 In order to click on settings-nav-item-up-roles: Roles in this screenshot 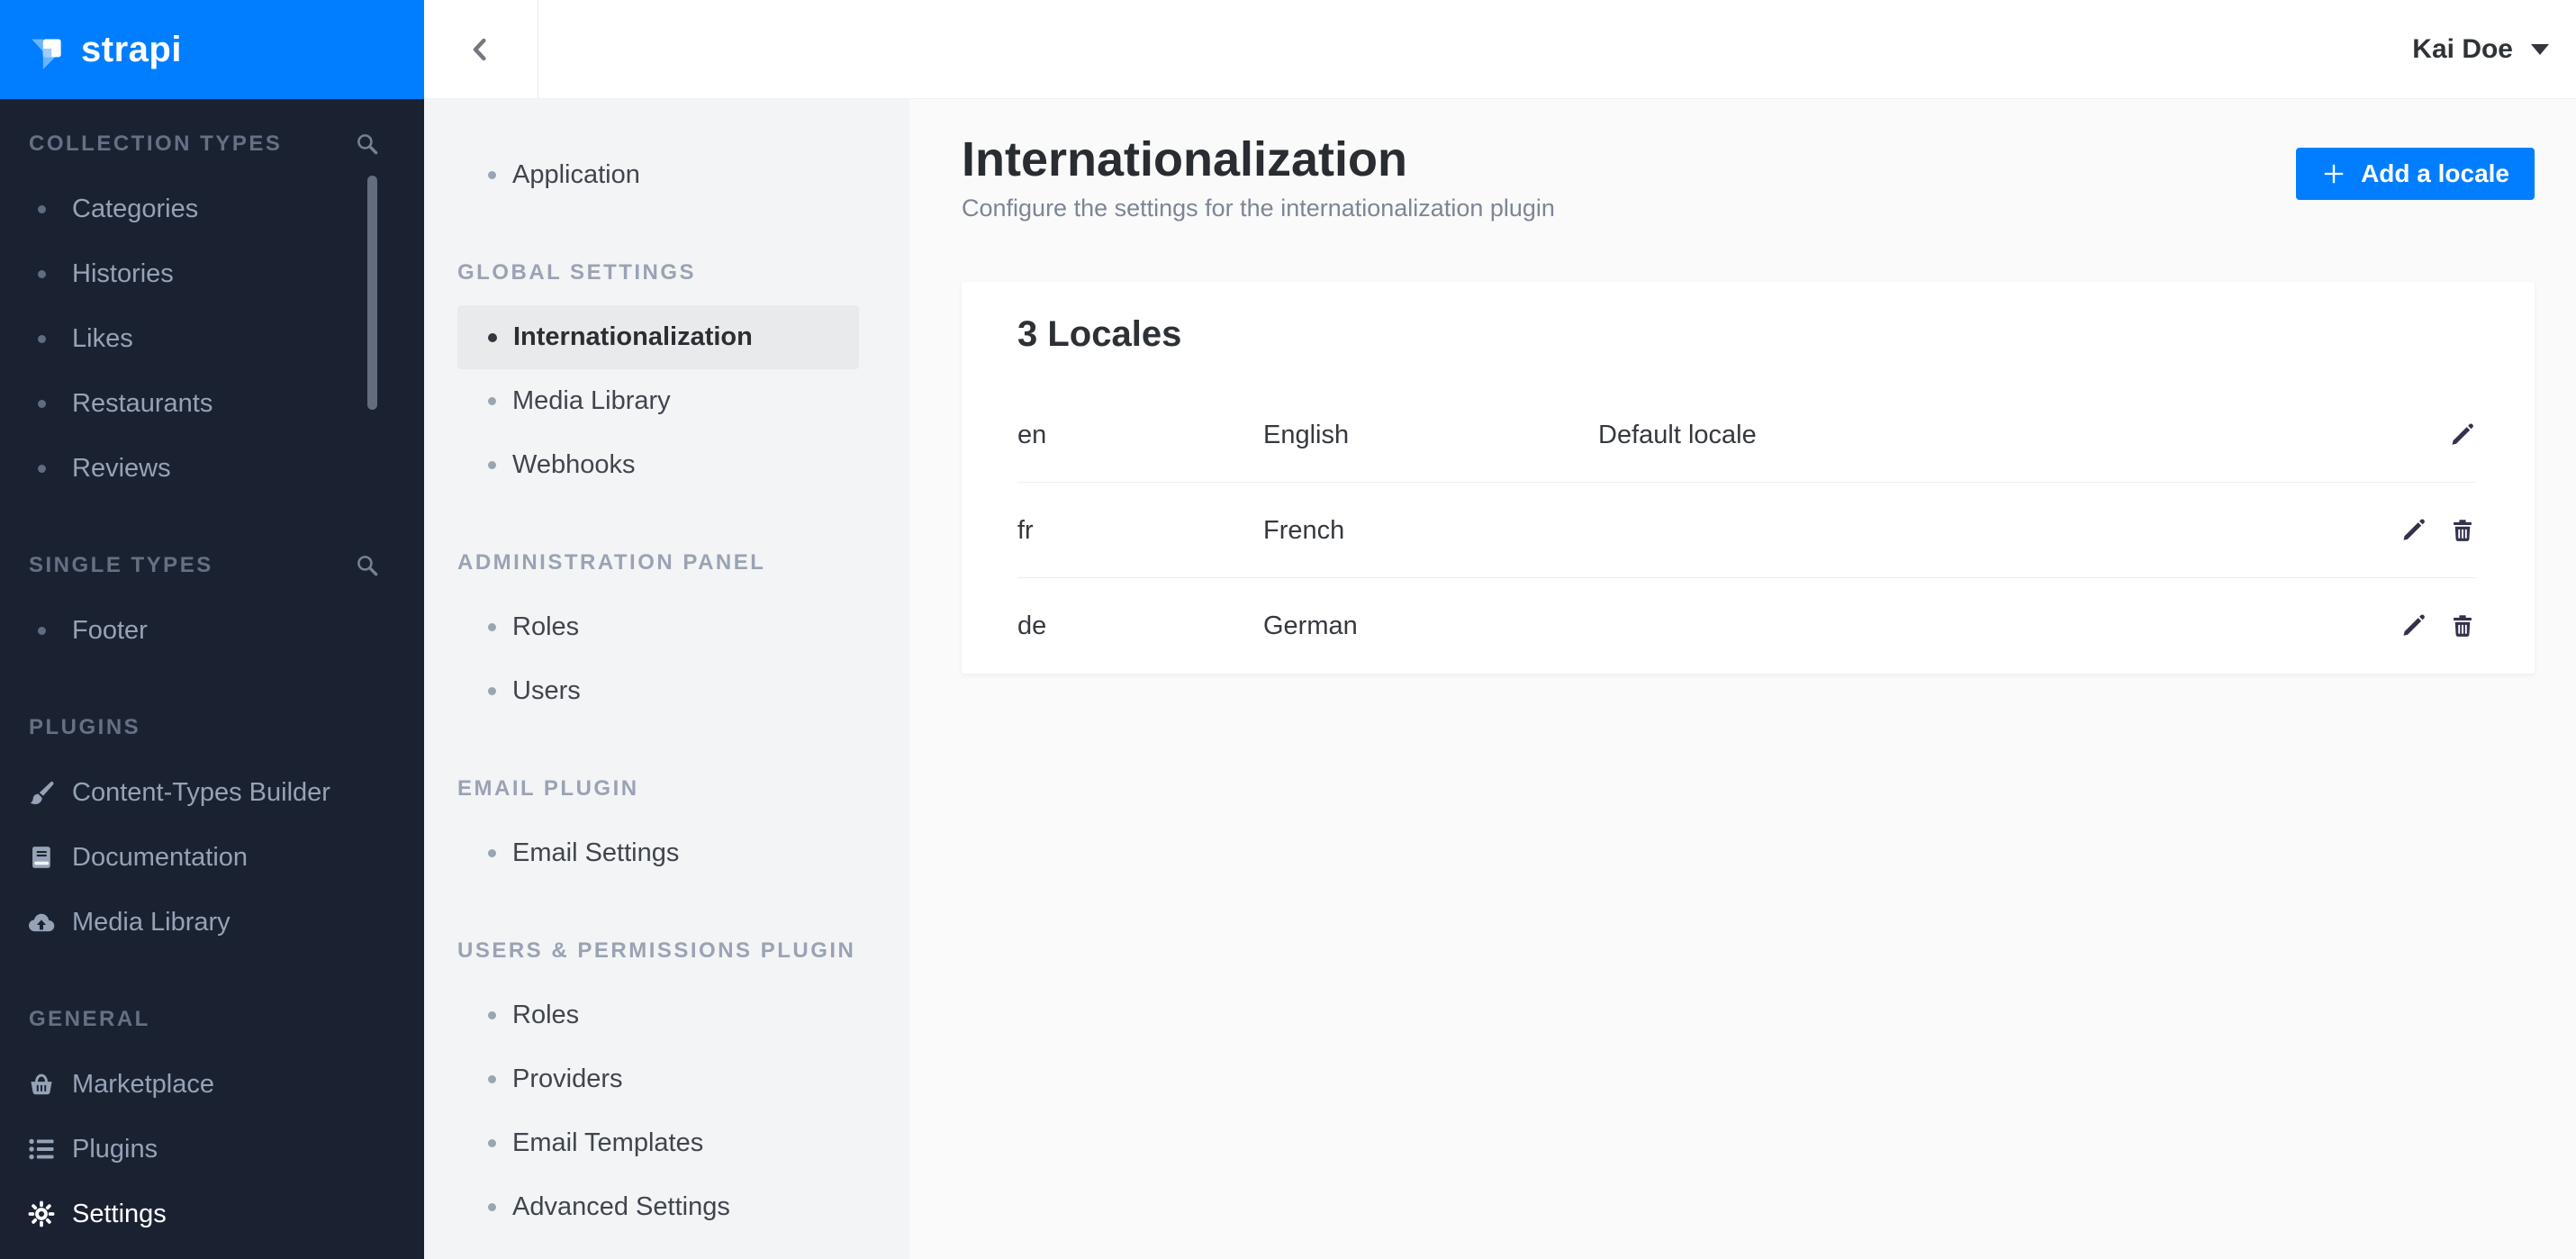, I will do `click(658, 1015)`.